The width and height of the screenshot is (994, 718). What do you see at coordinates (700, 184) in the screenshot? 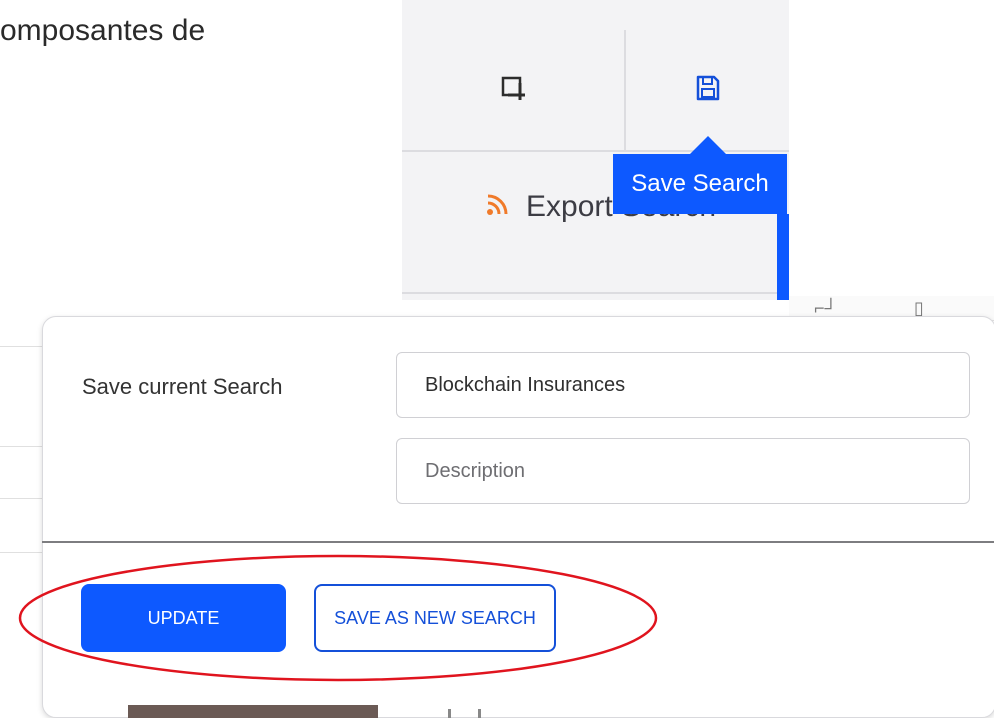
I see `save-search-tooltip: Save Search` at bounding box center [700, 184].